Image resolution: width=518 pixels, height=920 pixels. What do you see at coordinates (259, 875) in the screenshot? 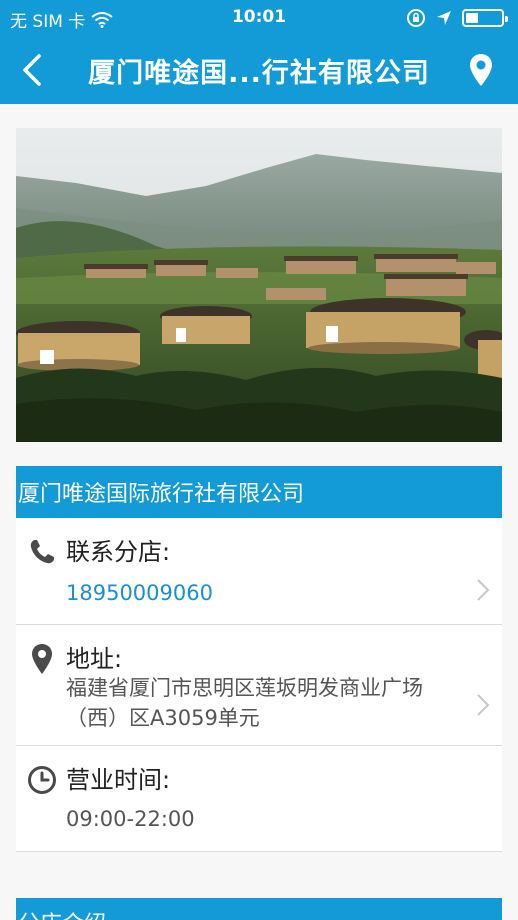
I see `section-spacer` at bounding box center [259, 875].